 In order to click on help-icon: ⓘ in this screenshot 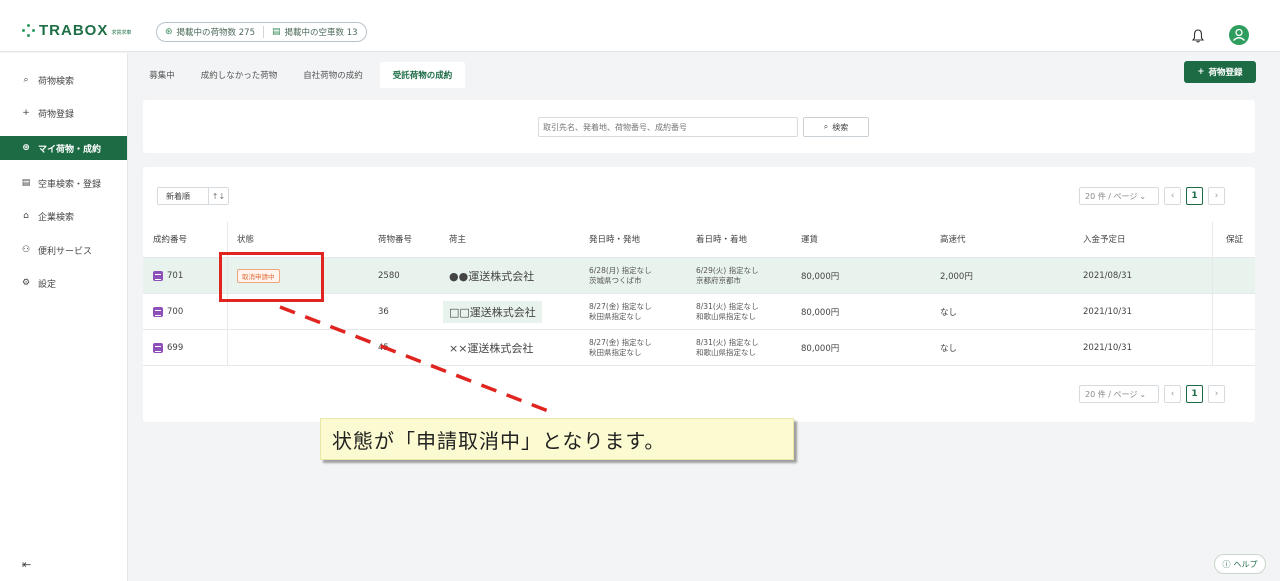, I will do `click(1226, 564)`.